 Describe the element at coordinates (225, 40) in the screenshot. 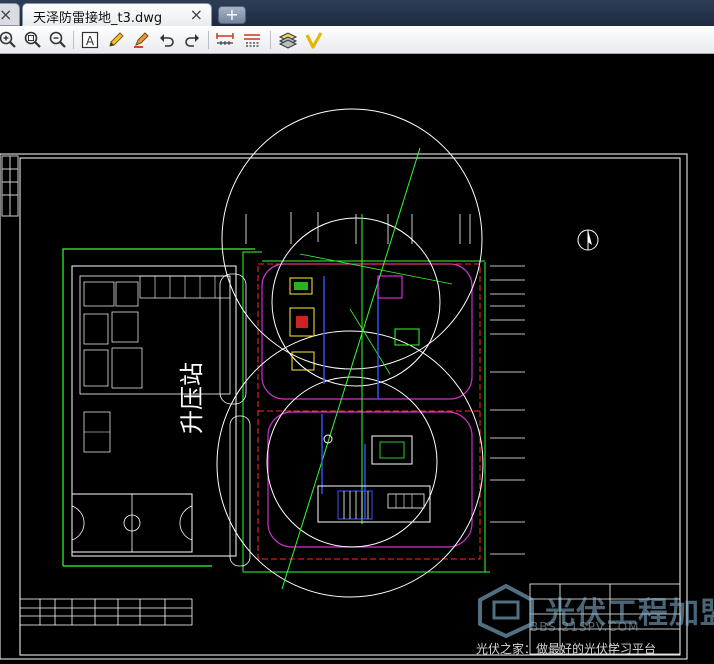

I see `measure-icon` at that location.